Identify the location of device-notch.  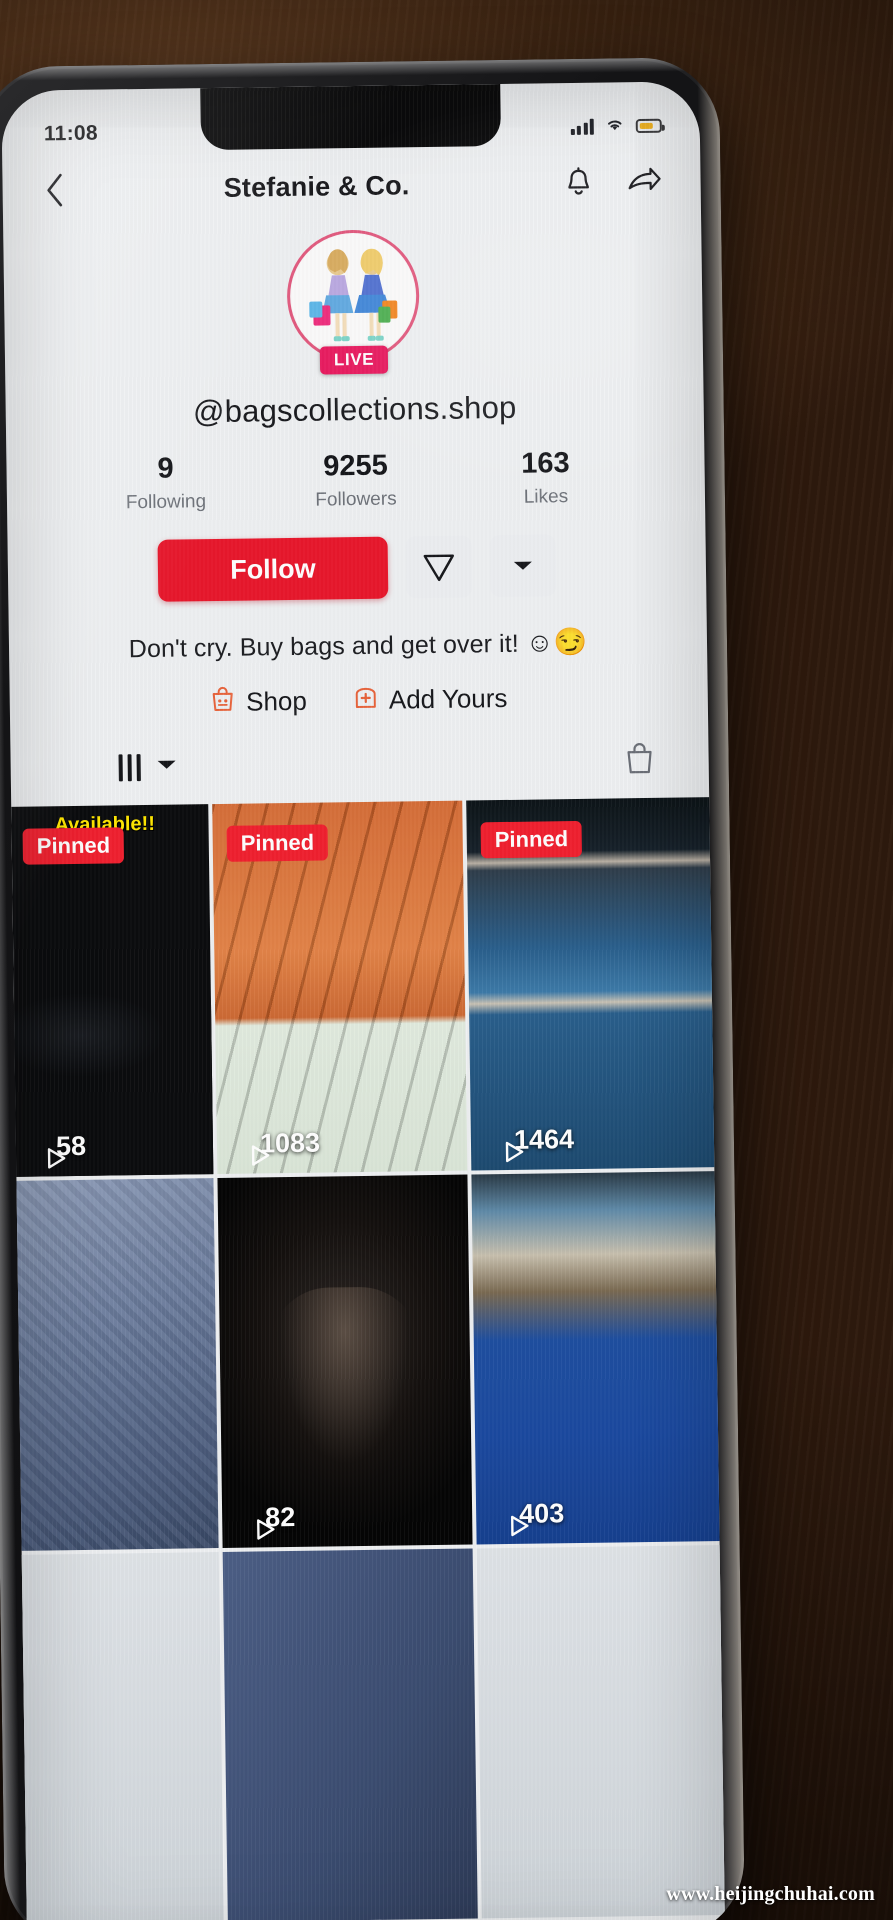
(351, 117).